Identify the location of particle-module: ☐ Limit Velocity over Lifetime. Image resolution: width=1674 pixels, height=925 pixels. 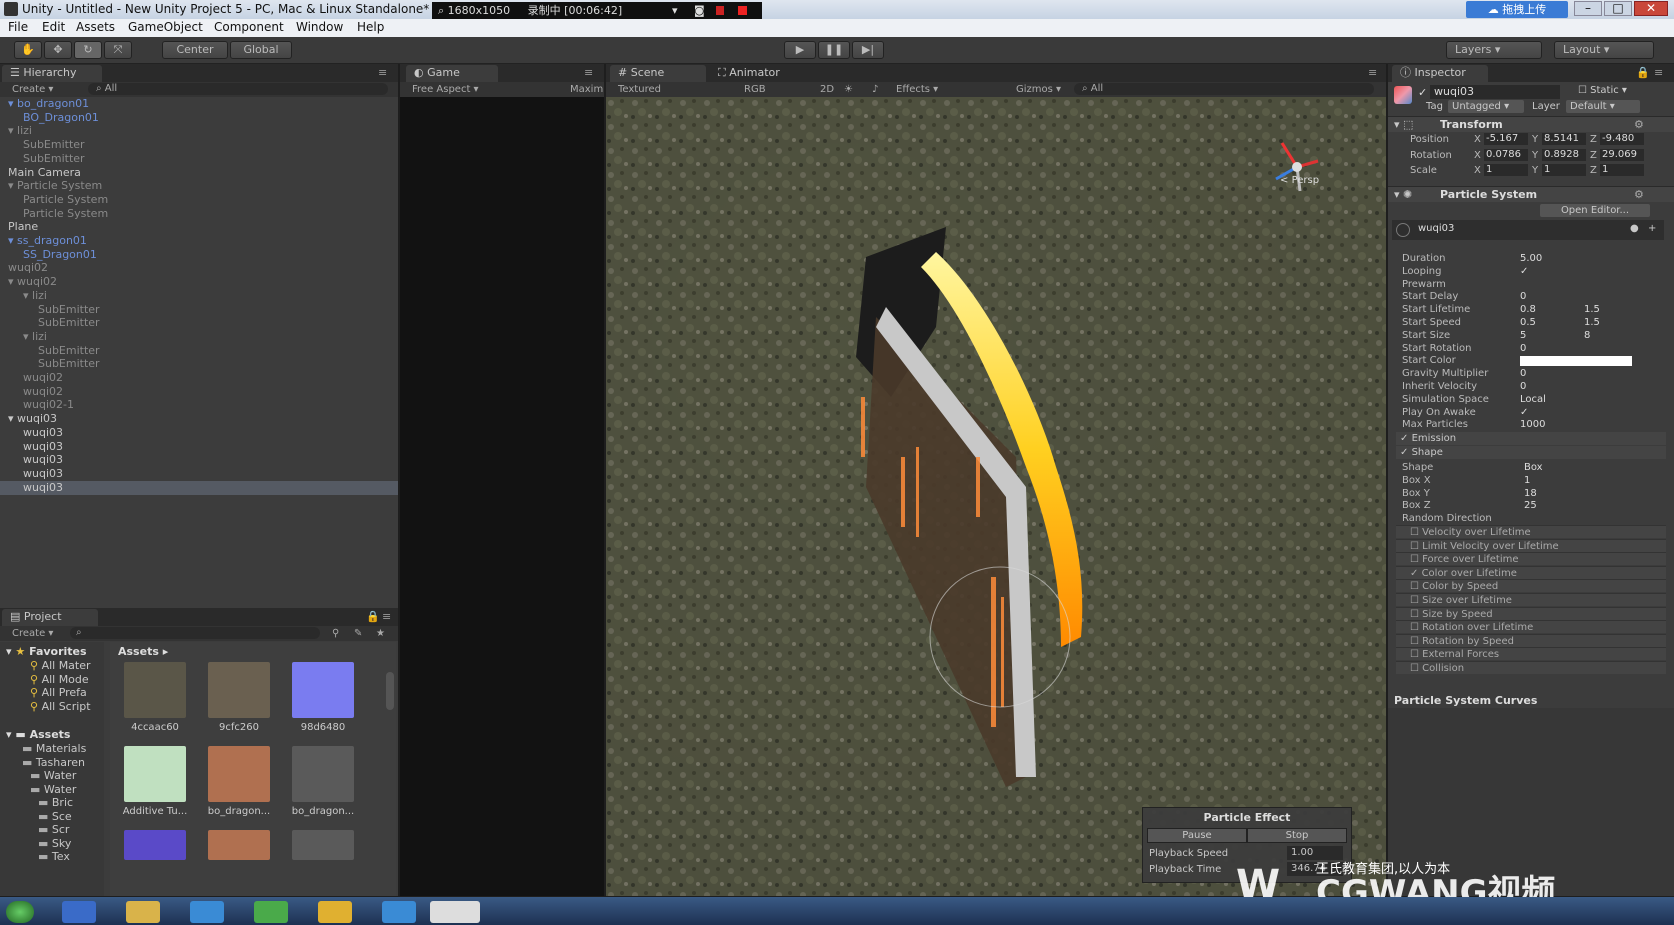
(1531, 545).